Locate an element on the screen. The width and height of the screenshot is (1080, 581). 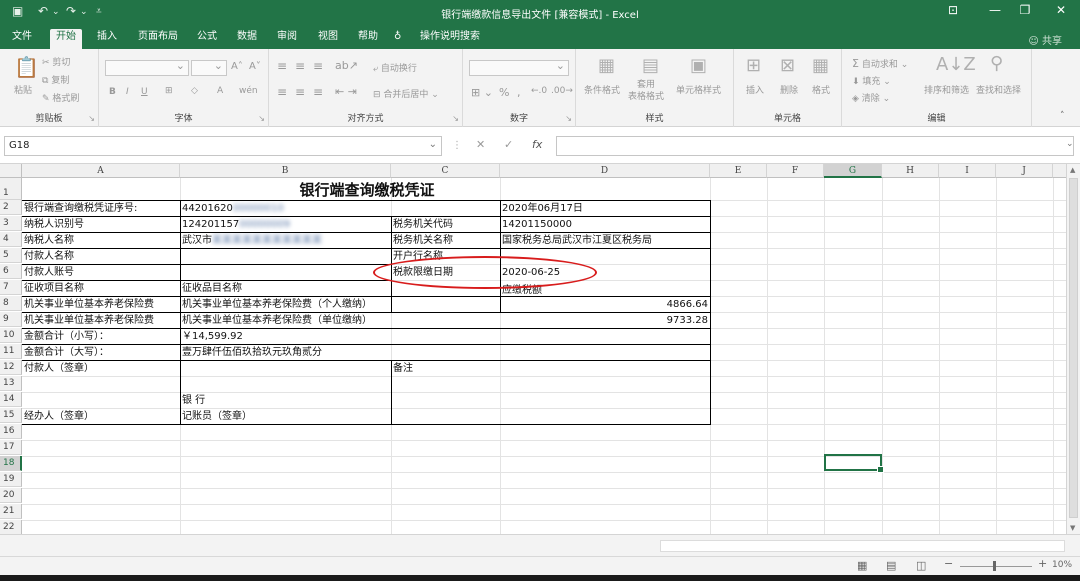
number-format-dropdown is located at coordinates (519, 67).